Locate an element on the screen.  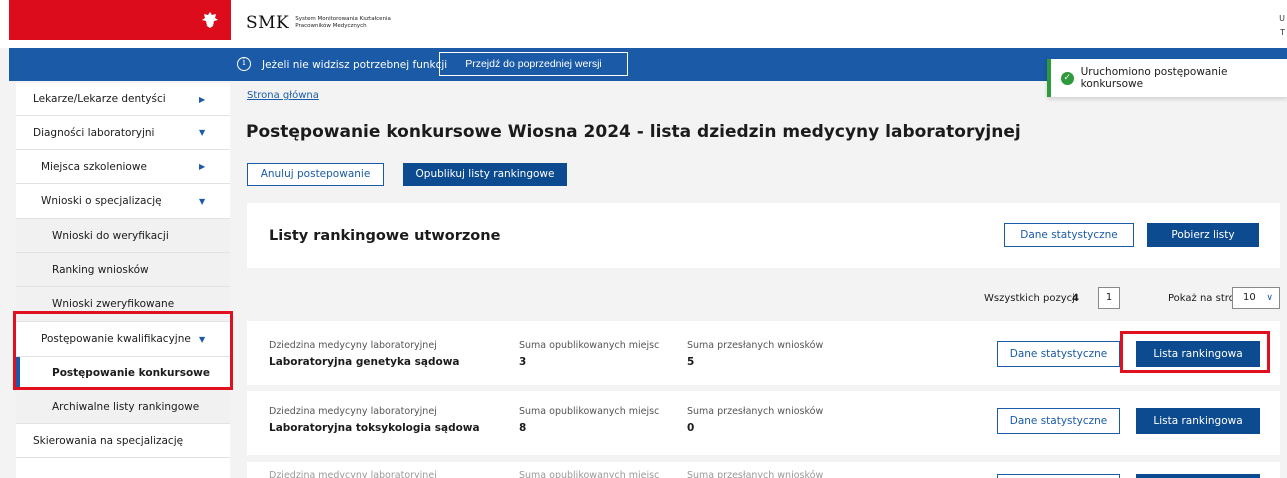
cancel-procedure-button: Anuluj postepowanie is located at coordinates (315, 174).